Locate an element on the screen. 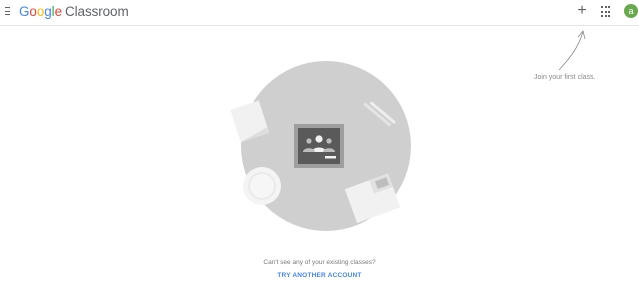  brand-letter: g is located at coordinates (48, 11).